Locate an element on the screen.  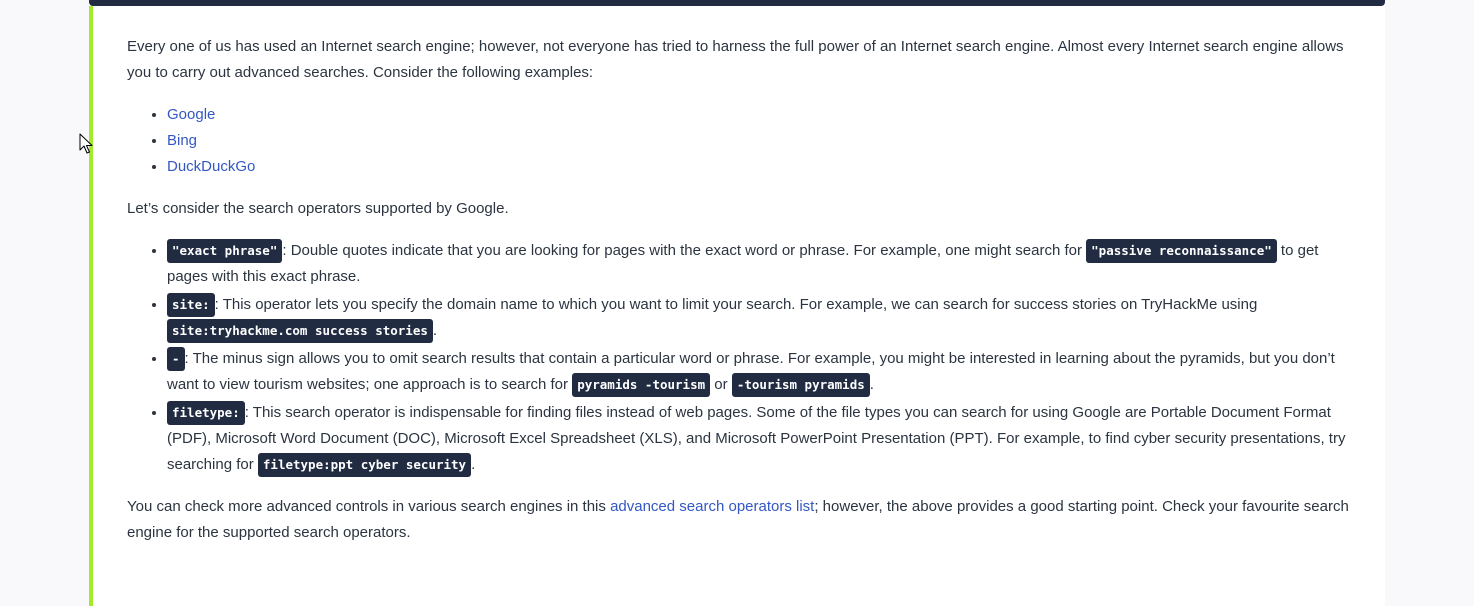
advanced-search-operators-link: advanced search operators list is located at coordinates (712, 506).